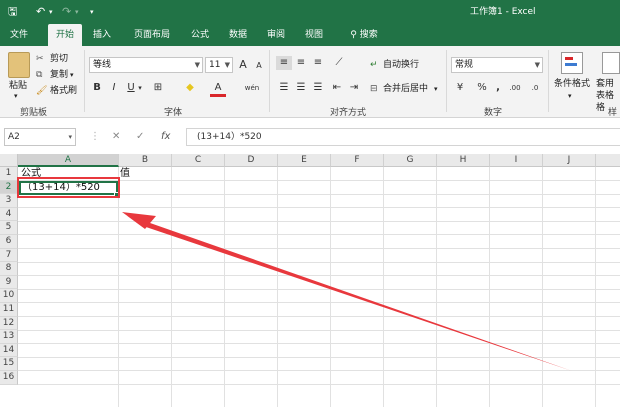  I want to click on ribbon-tabs: 文件 开始 插入 页面布局 公式 数据 审阅 视图 ⚲ 搜索, so click(310, 35).